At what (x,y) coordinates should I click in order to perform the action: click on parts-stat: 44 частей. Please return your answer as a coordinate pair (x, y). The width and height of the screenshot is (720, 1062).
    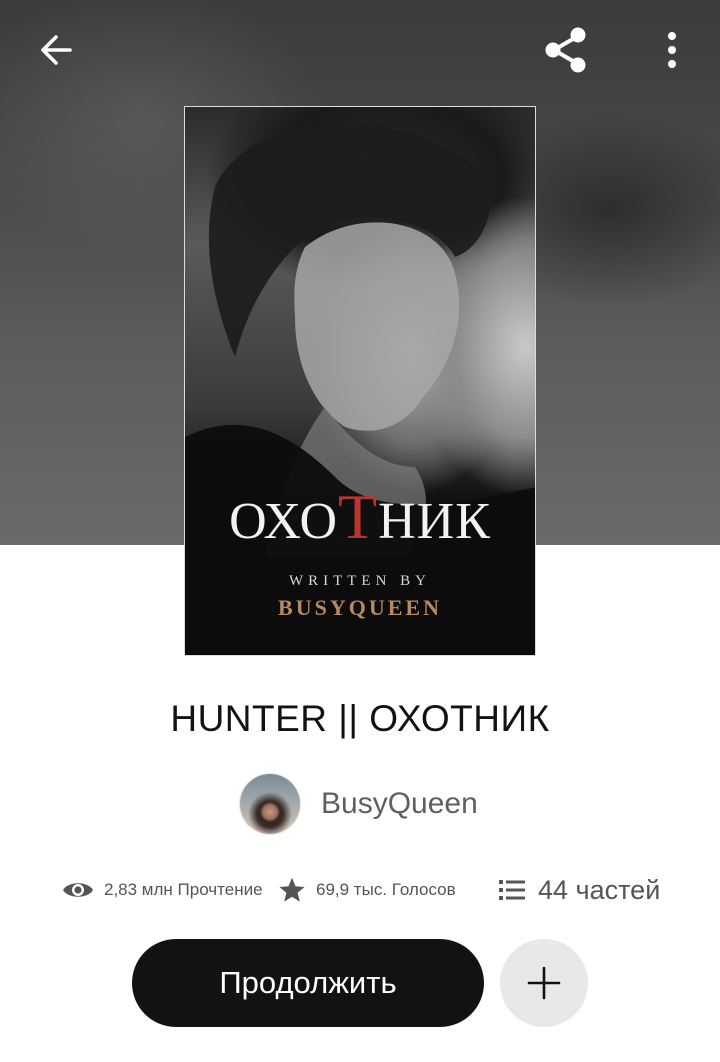
    Looking at the image, I should click on (579, 890).